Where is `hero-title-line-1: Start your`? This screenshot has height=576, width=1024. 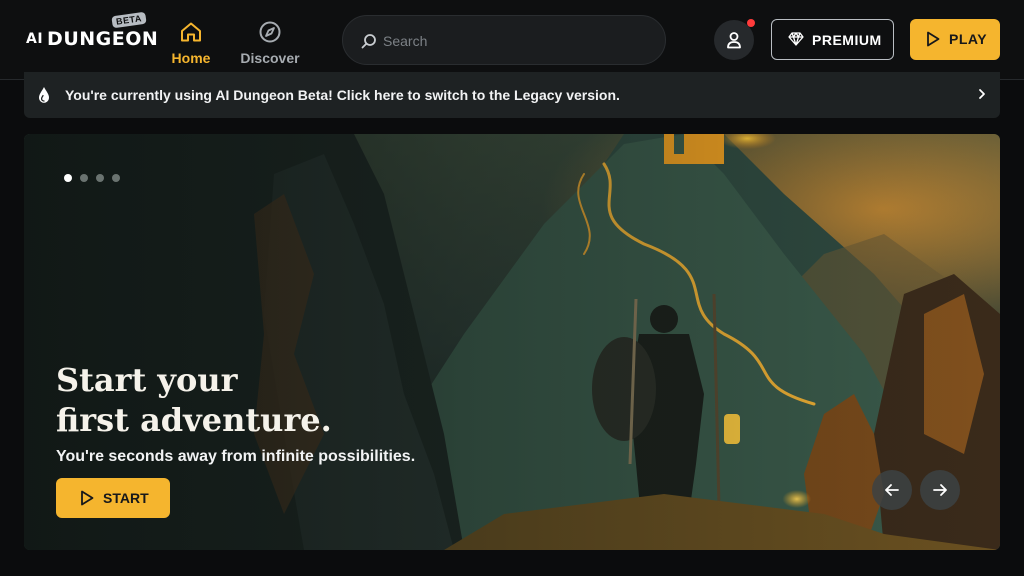 hero-title-line-1: Start your is located at coordinates (147, 380).